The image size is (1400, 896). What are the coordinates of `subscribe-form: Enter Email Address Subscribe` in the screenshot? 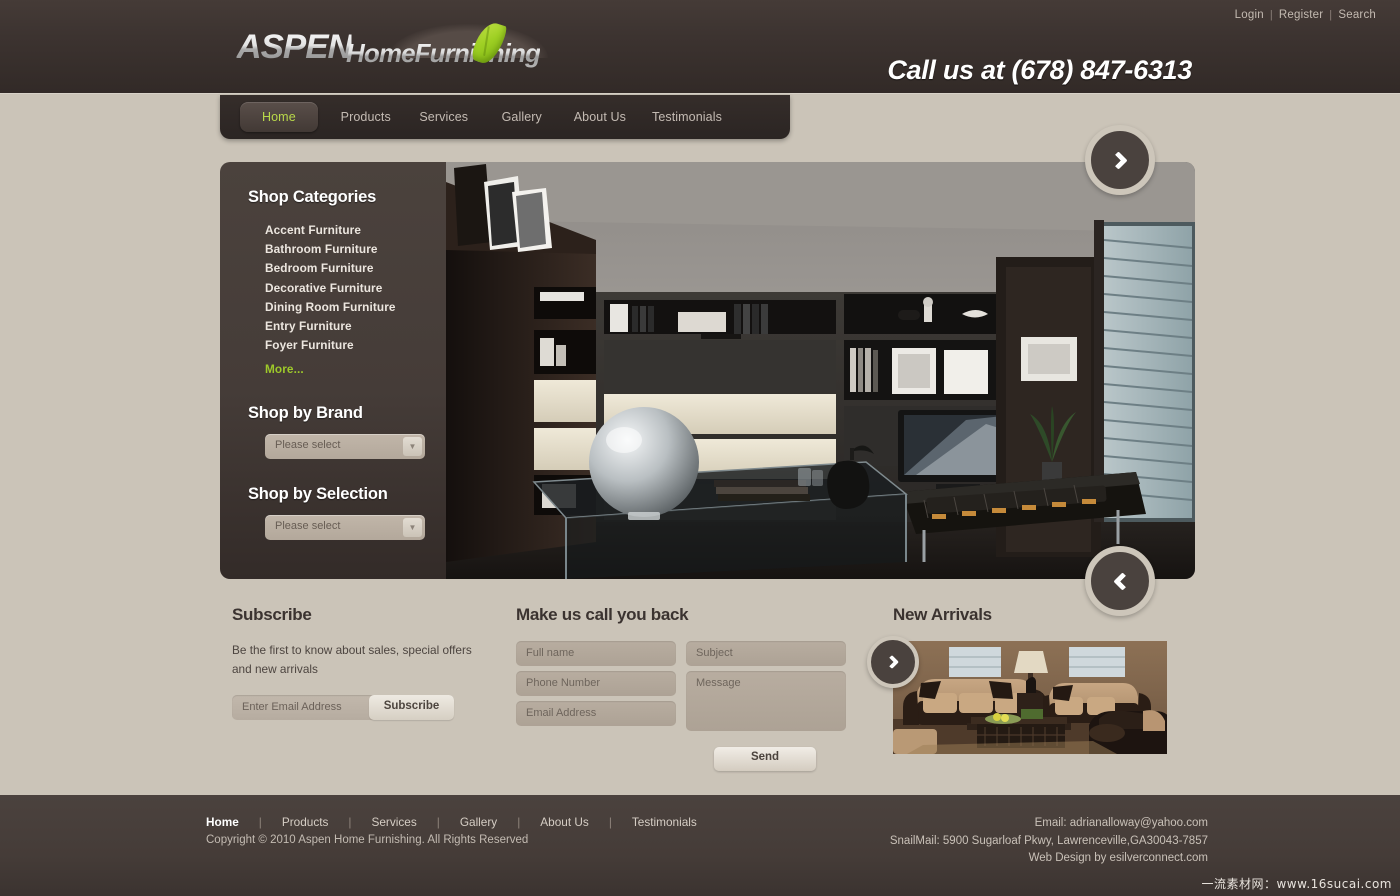 It's located at (343, 707).